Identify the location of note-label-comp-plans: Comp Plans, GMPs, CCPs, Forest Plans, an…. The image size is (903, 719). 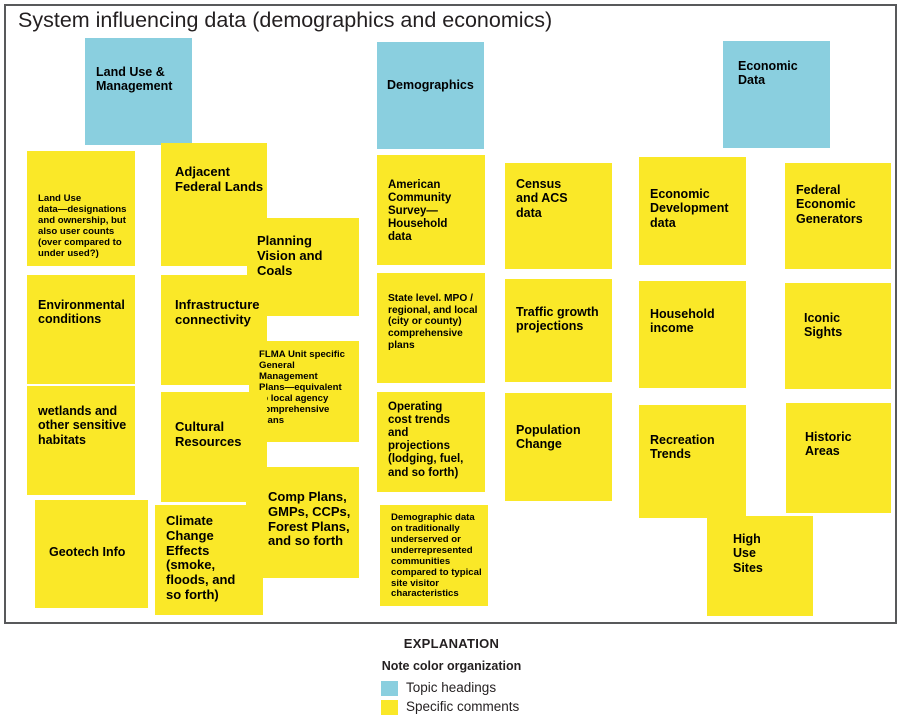
(309, 519).